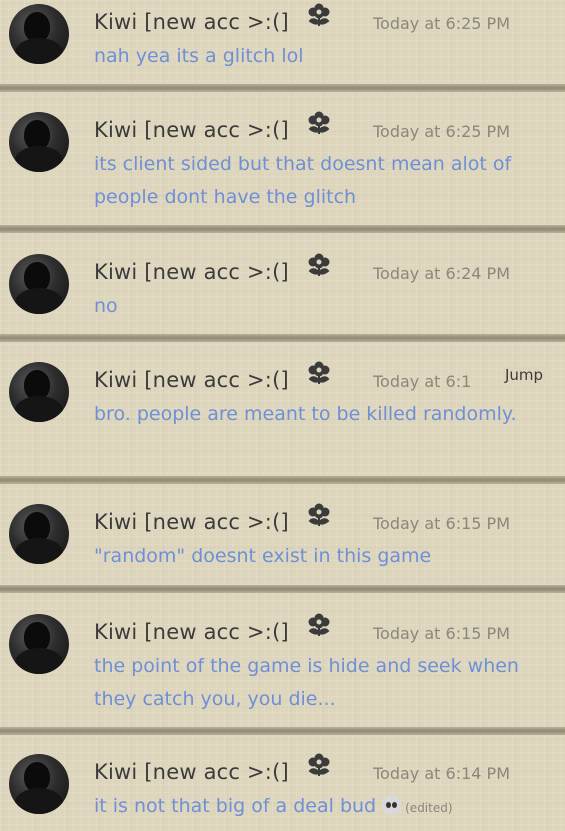 Image resolution: width=565 pixels, height=831 pixels. I want to click on timestamp: Today at 6:1, so click(422, 381).